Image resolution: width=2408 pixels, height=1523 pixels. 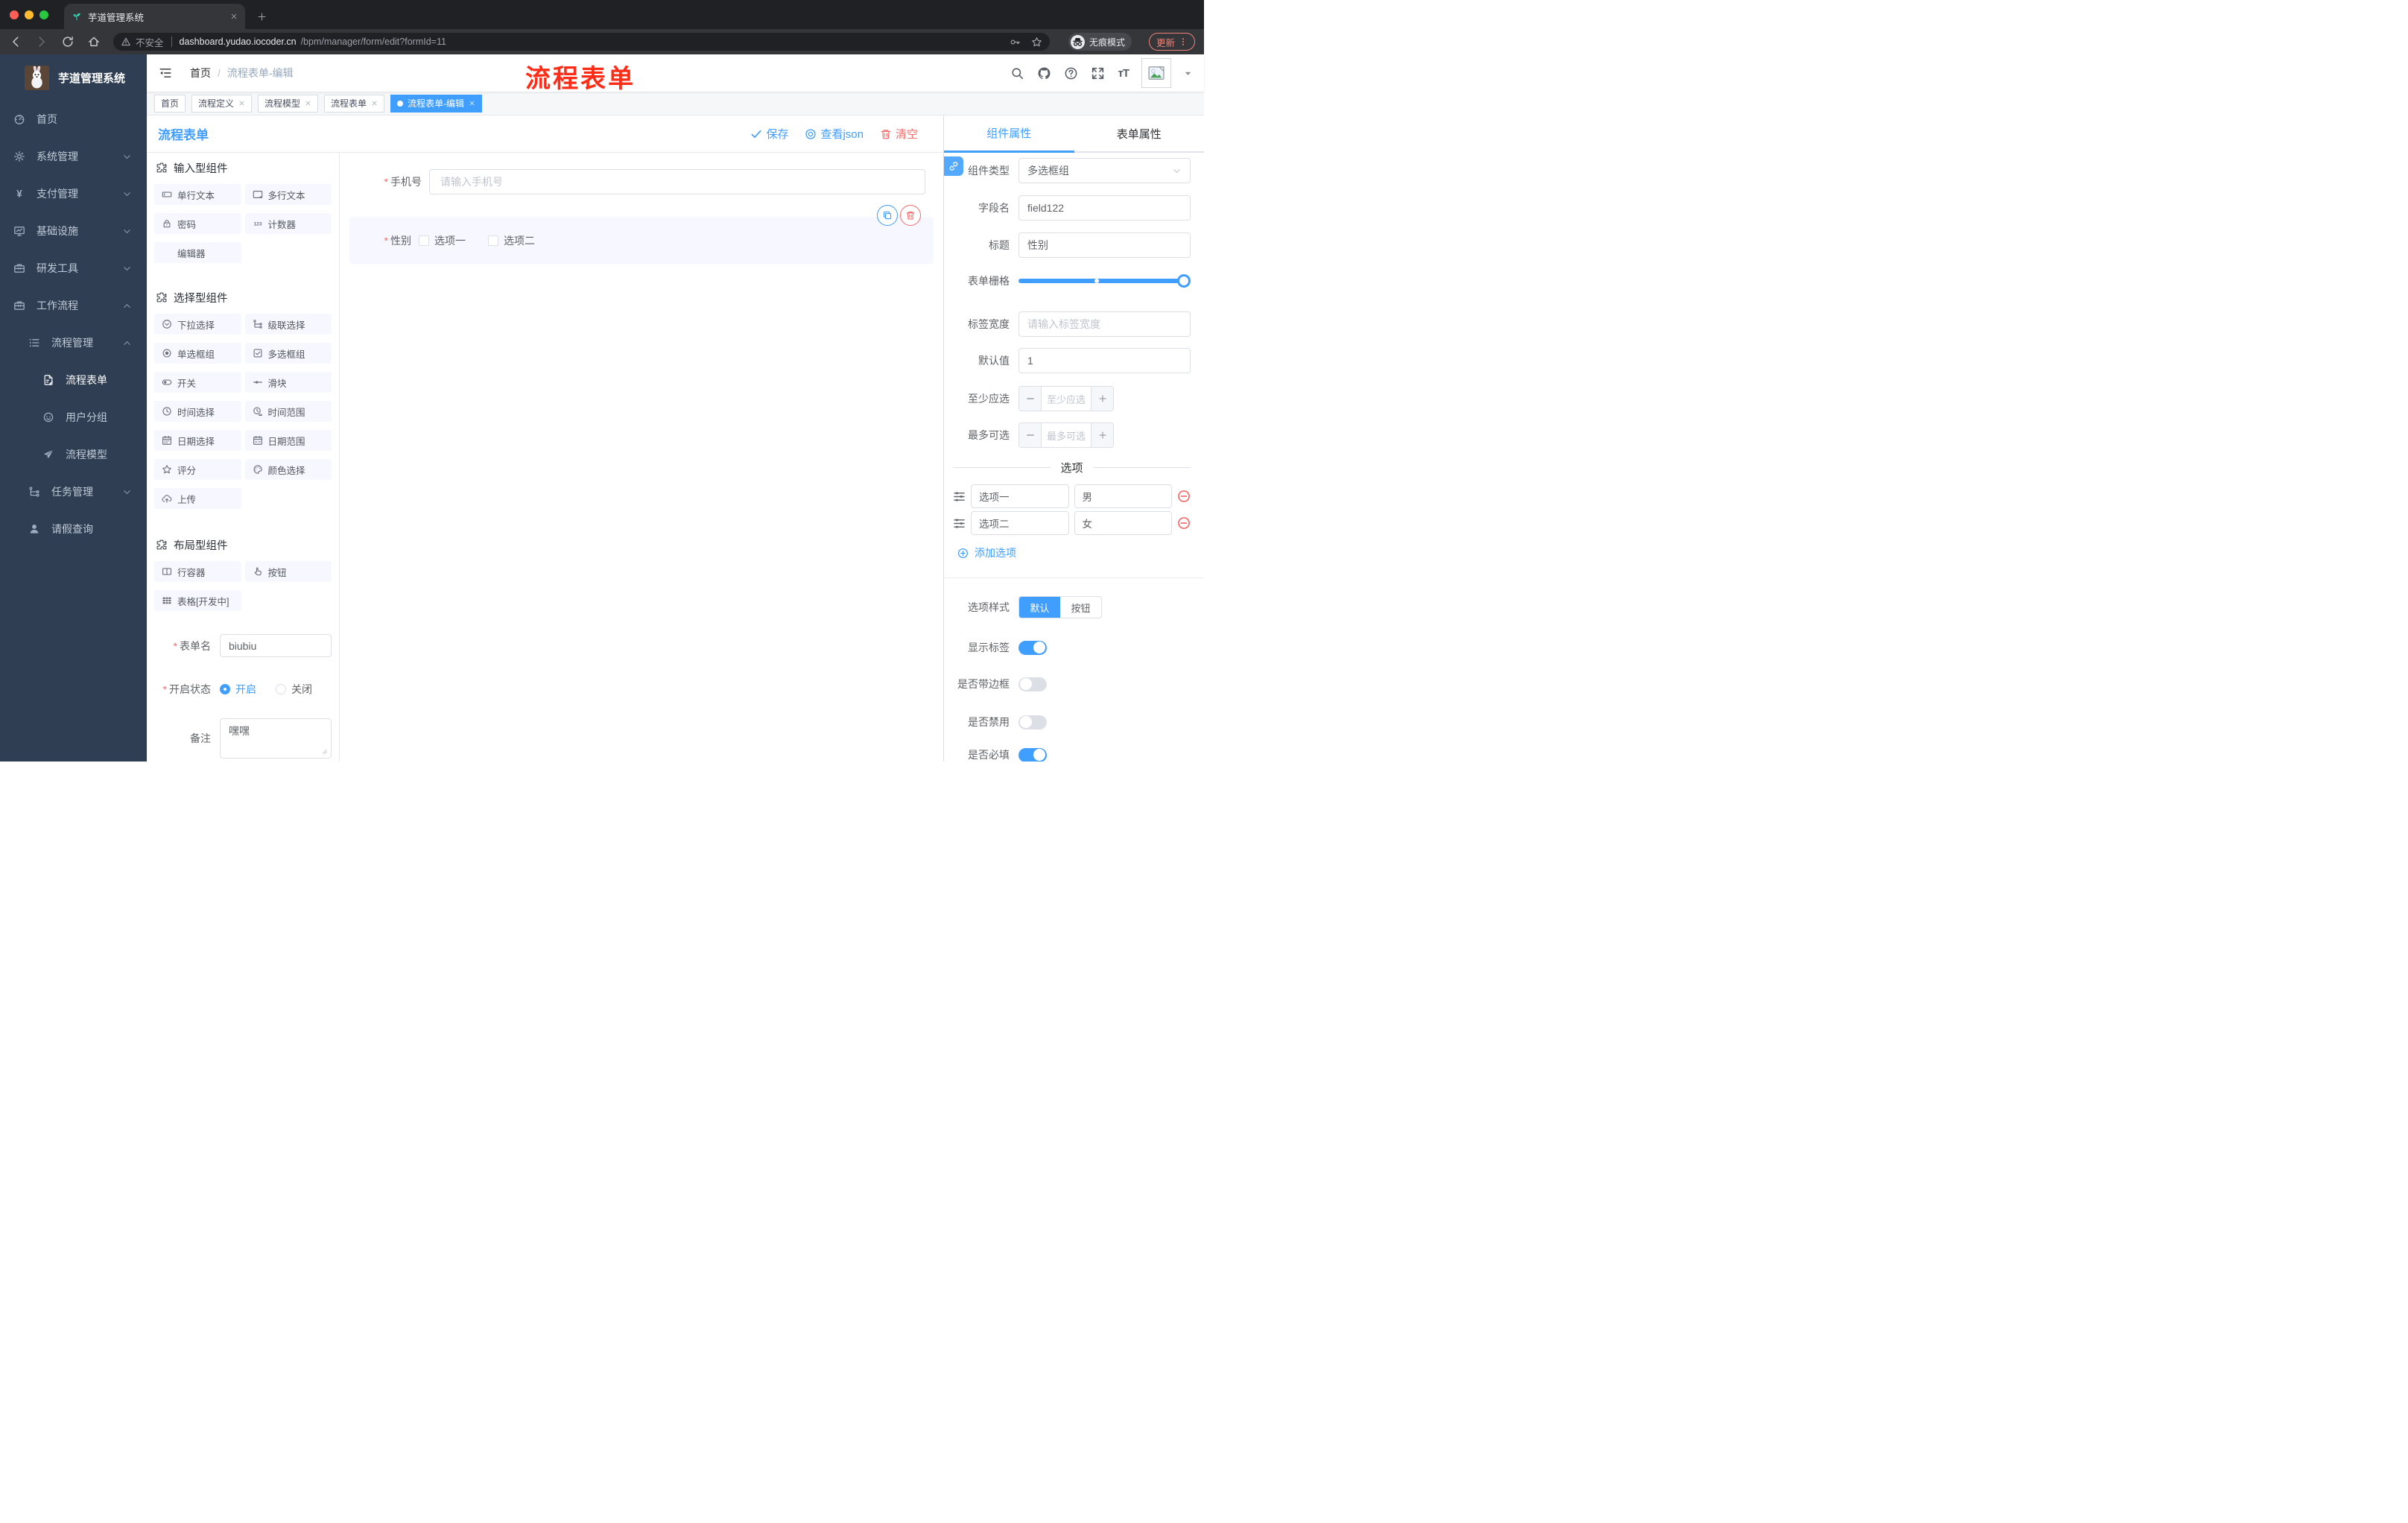 I want to click on gender-option-2: 选项二, so click(x=511, y=240).